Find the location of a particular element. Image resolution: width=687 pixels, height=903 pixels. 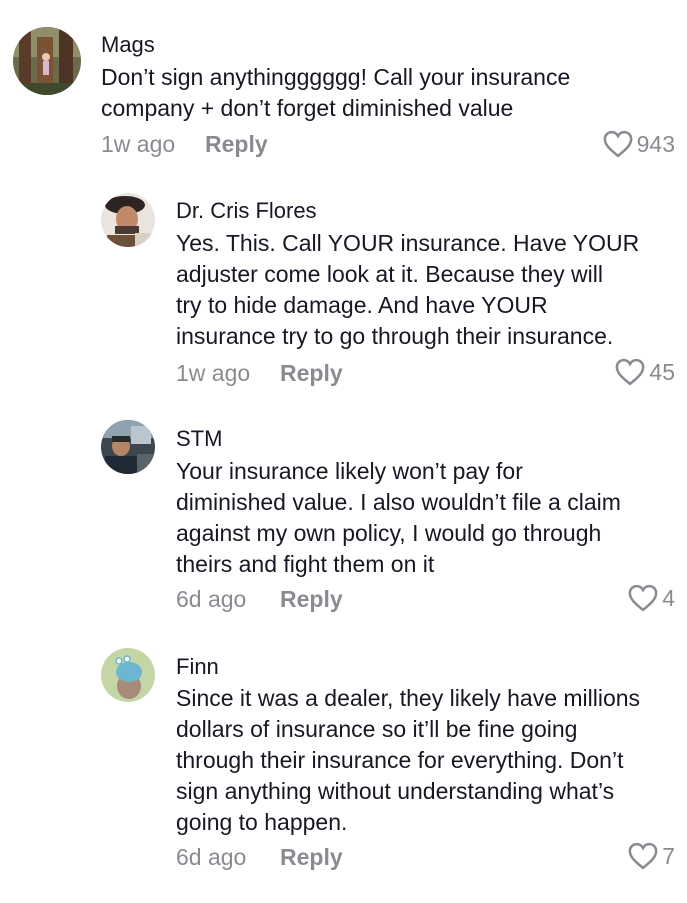

comment-text-line: going to happen. is located at coordinates (262, 822).